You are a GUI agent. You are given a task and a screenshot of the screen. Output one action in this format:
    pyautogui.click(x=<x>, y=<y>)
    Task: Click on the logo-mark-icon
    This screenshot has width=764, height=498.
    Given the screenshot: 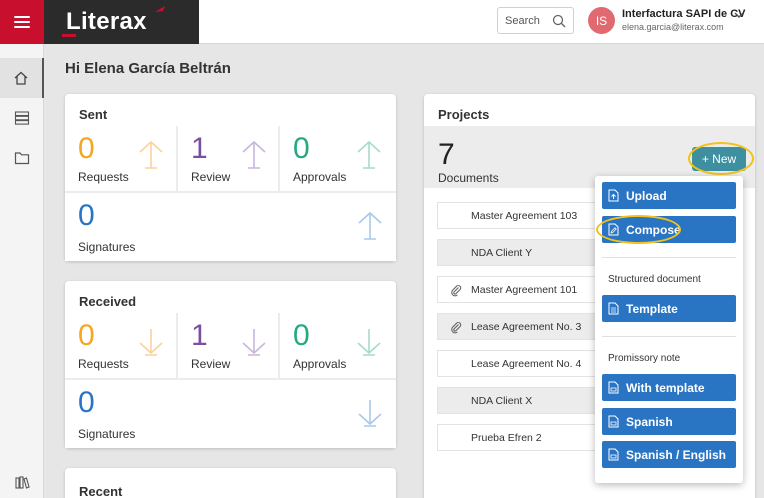 What is the action you would take?
    pyautogui.click(x=160, y=9)
    